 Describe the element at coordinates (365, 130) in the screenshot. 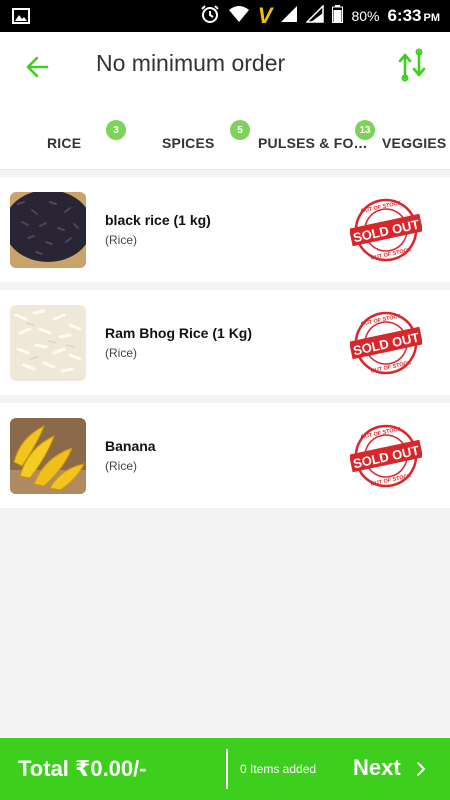

I see `tab-pulses-count-badge: 13` at that location.